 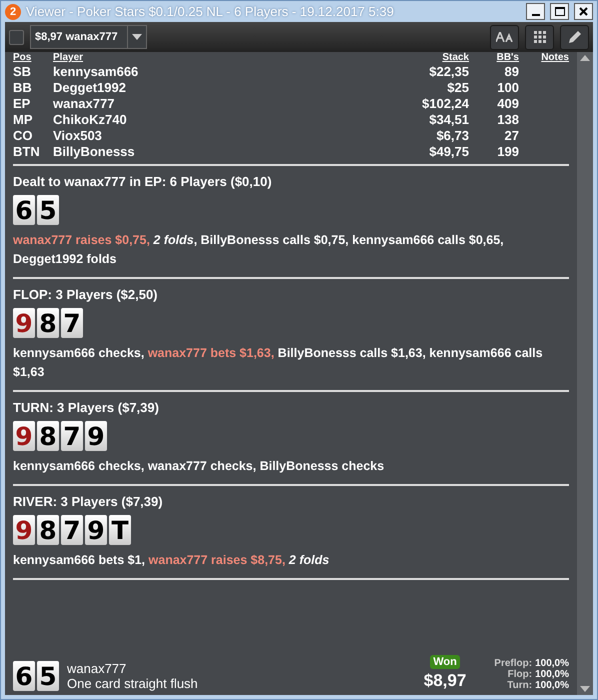 What do you see at coordinates (554, 57) in the screenshot?
I see `column-header: Notes` at bounding box center [554, 57].